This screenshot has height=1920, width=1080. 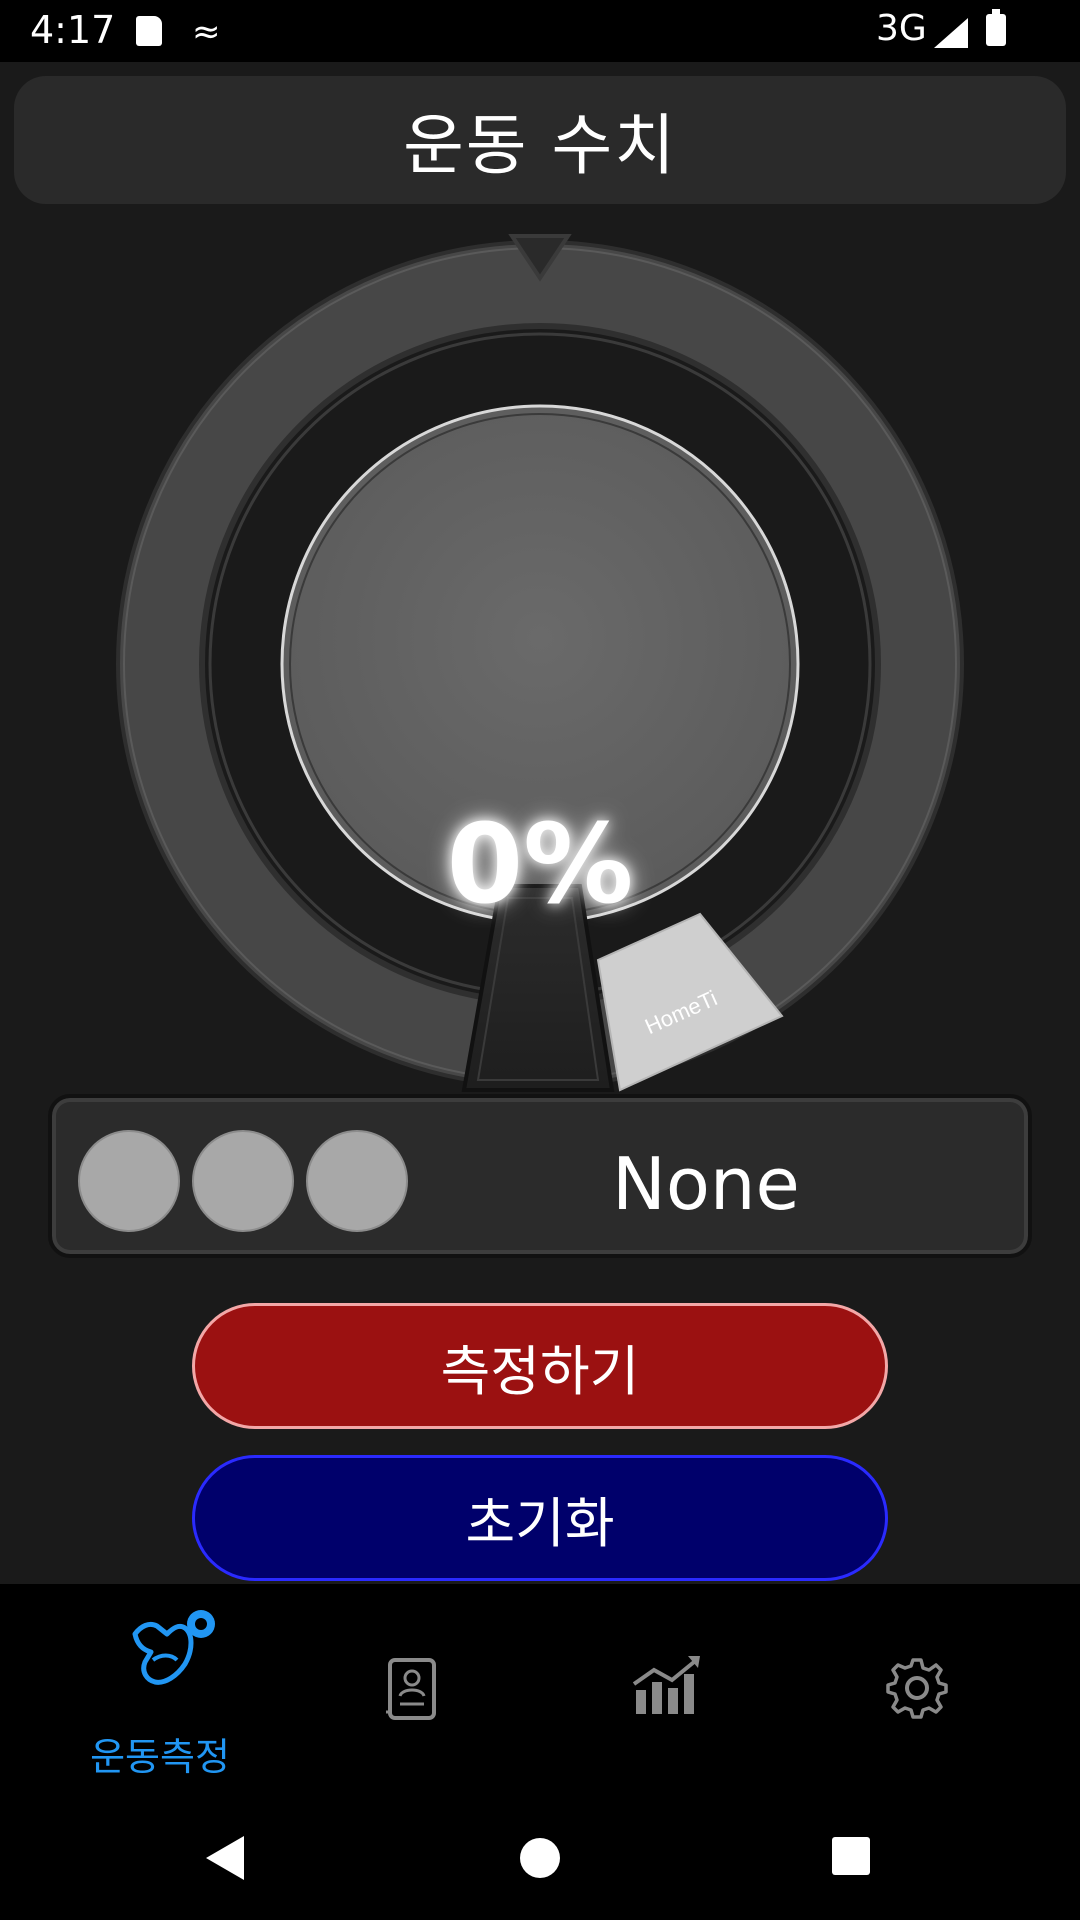 I want to click on system-nav-bar, so click(x=540, y=1850).